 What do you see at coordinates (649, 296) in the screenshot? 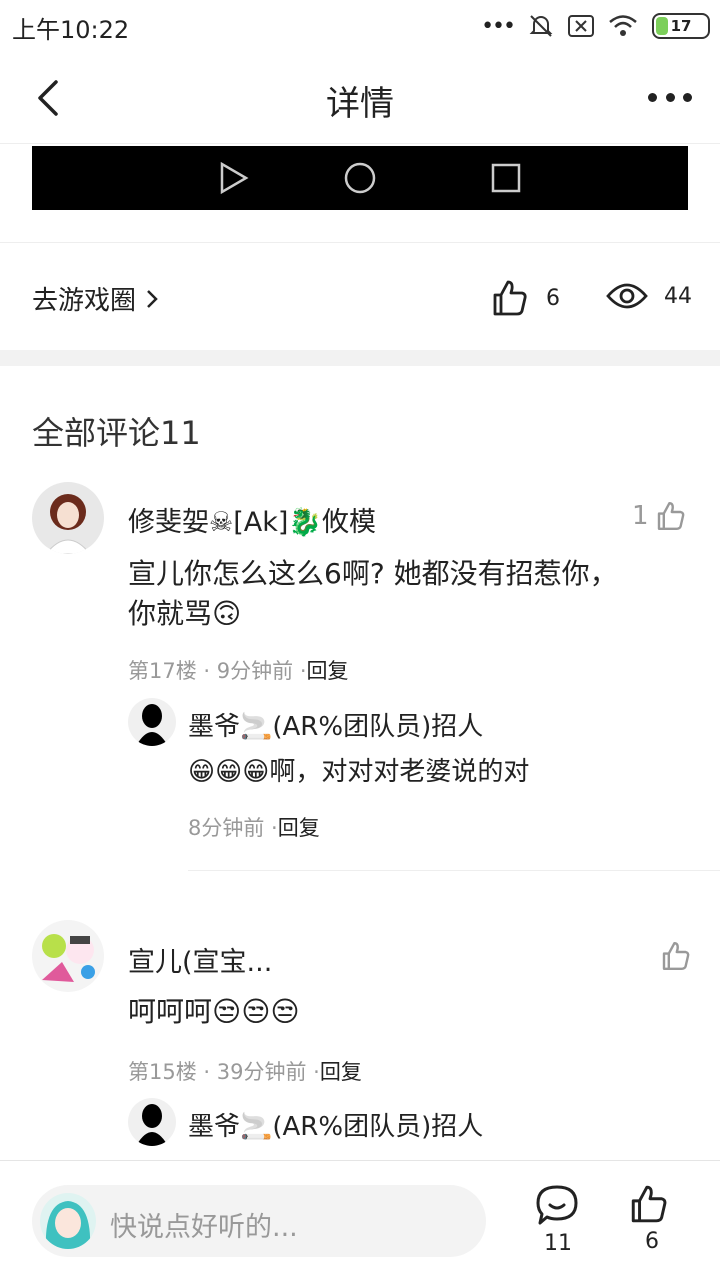
I see `post-views: 44` at bounding box center [649, 296].